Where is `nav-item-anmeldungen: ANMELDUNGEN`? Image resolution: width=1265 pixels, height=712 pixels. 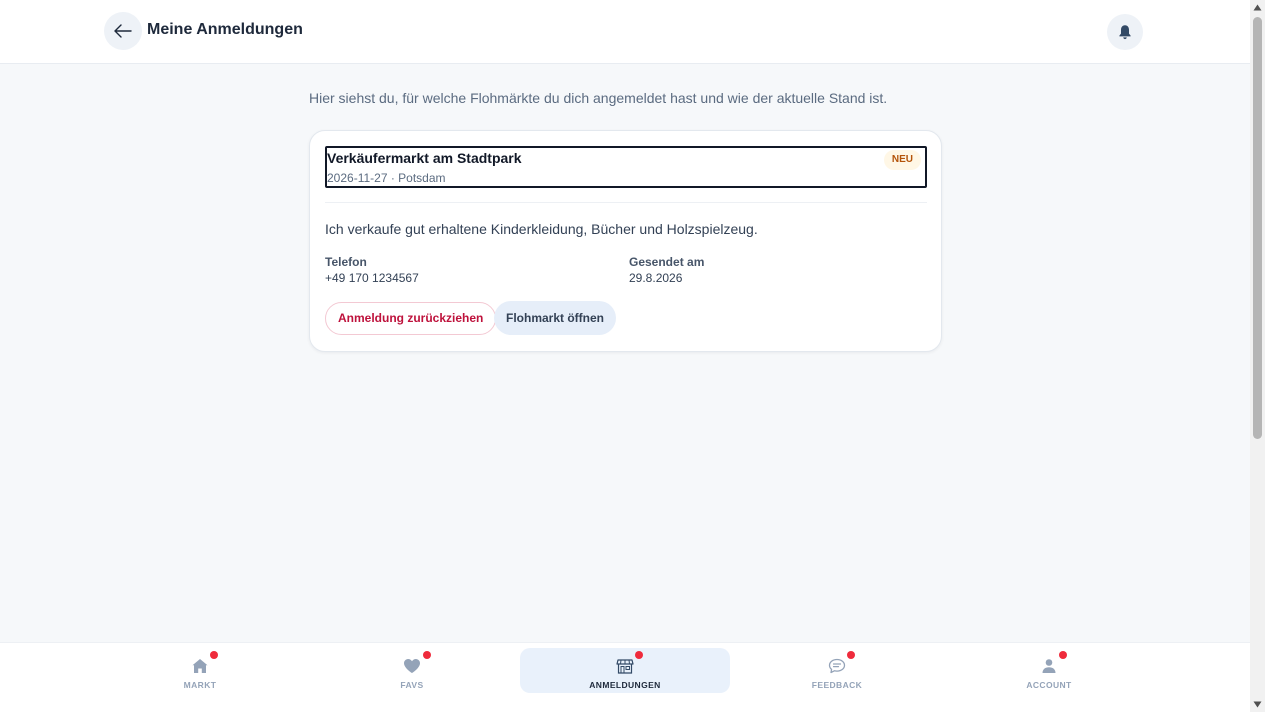 nav-item-anmeldungen: ANMELDUNGEN is located at coordinates (625, 670).